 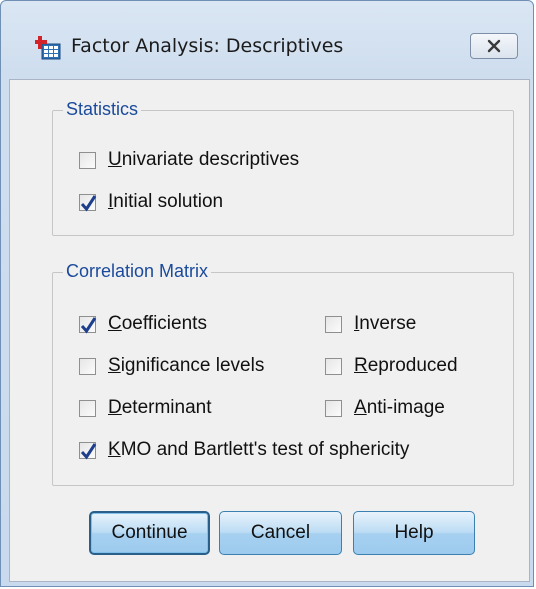 What do you see at coordinates (280, 533) in the screenshot?
I see `cancel-button: Cancel` at bounding box center [280, 533].